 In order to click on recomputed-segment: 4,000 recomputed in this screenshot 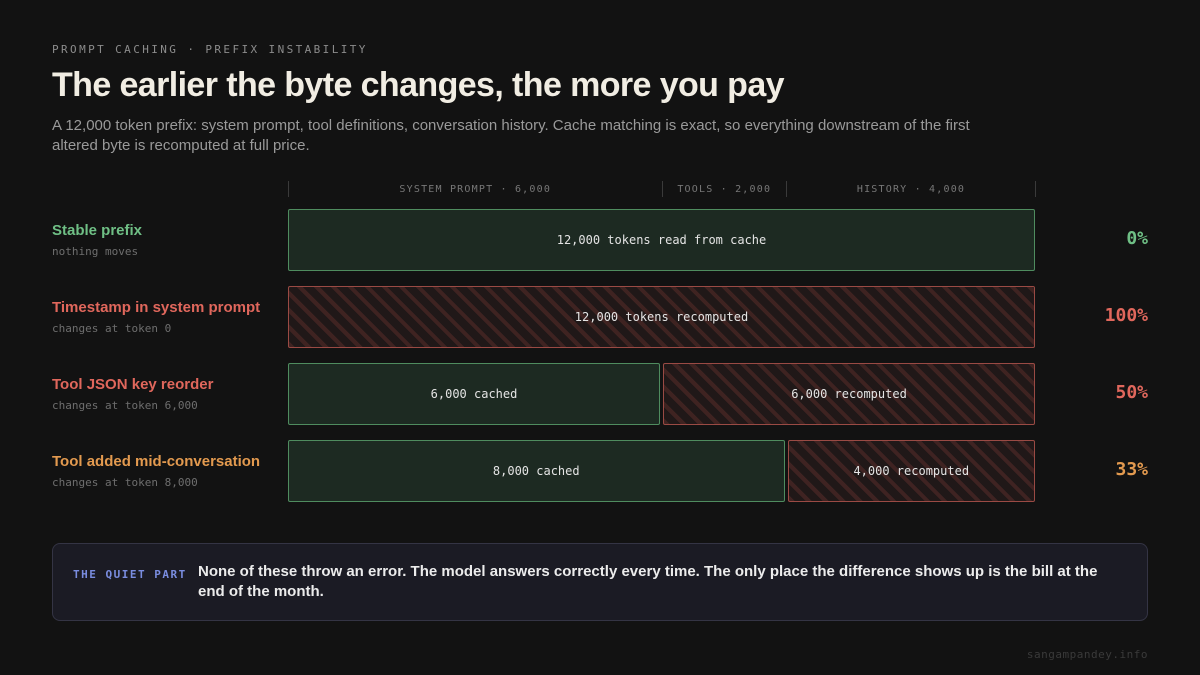, I will do `click(911, 471)`.